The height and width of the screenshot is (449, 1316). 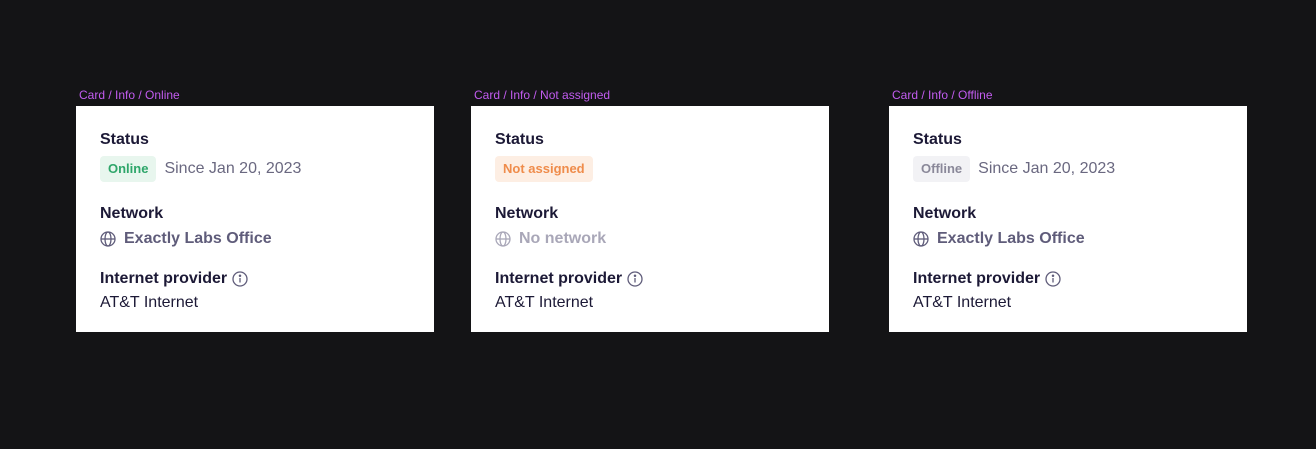 I want to click on status-badge: Offline, so click(x=942, y=169).